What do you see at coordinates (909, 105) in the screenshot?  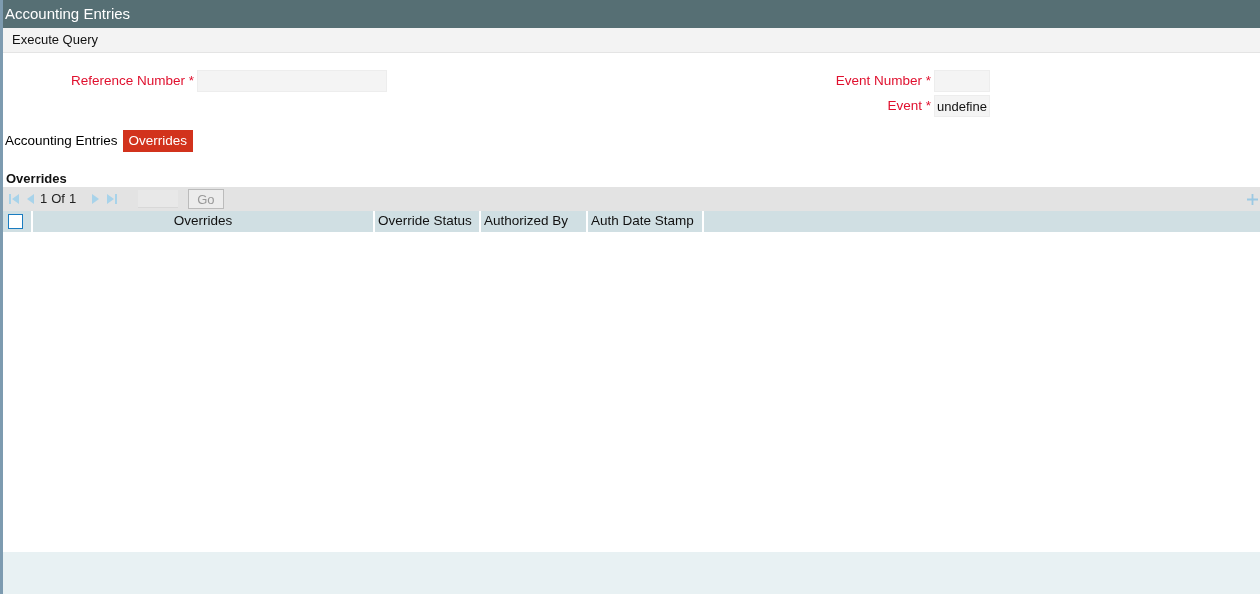 I see `field-label: Event *` at bounding box center [909, 105].